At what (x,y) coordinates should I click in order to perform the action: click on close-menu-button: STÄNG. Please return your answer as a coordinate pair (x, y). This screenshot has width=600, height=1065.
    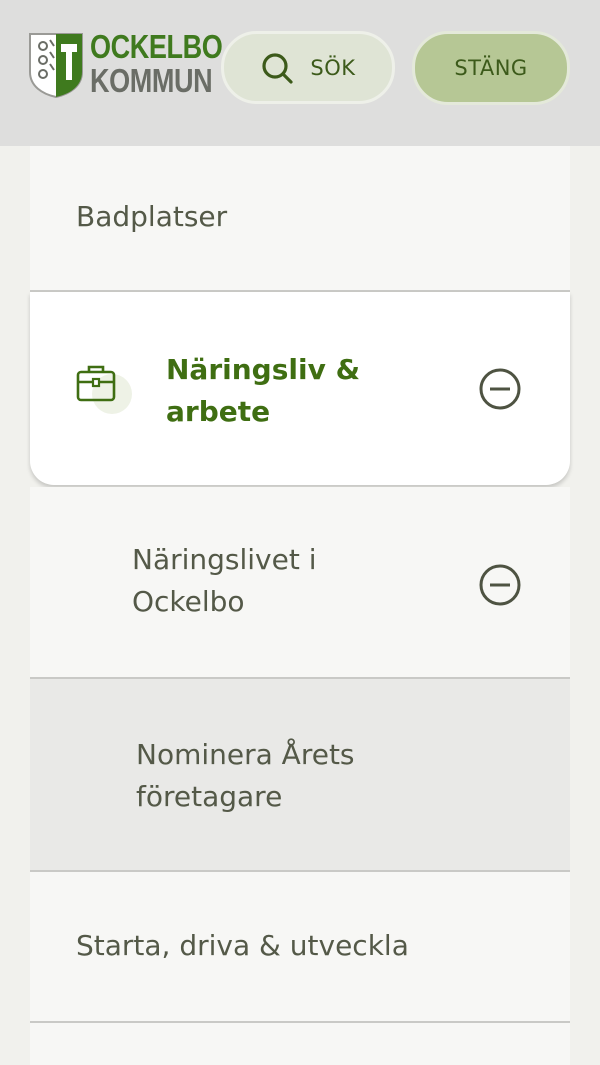
    Looking at the image, I should click on (491, 68).